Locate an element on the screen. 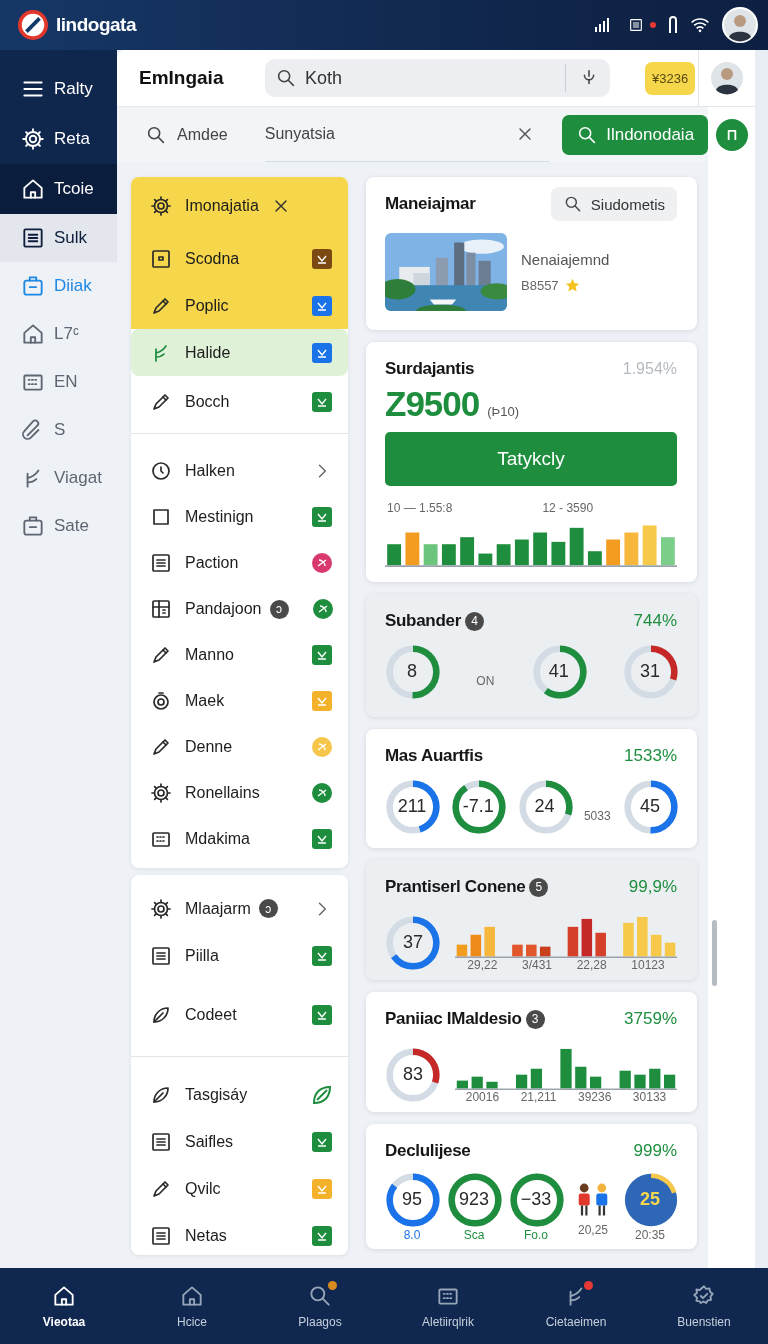  axis-label: 21,211 is located at coordinates (538, 1097).